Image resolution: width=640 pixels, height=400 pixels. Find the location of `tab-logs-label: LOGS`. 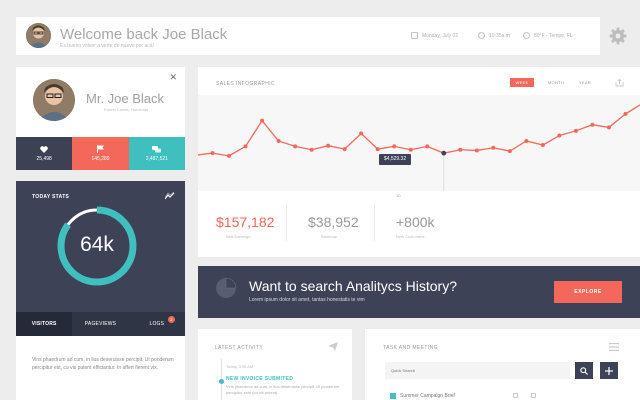

tab-logs-label: LOGS is located at coordinates (157, 324).